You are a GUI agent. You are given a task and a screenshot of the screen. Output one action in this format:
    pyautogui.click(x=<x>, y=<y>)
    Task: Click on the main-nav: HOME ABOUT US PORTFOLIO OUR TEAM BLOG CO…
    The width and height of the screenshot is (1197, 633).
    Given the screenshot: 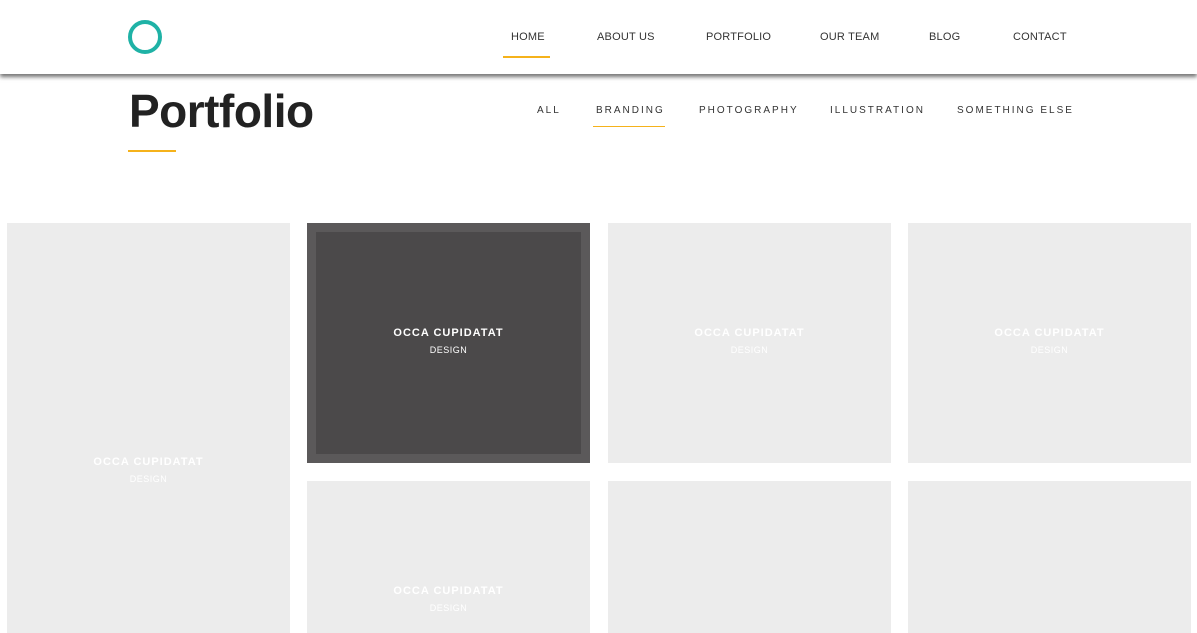 What is the action you would take?
    pyautogui.click(x=598, y=37)
    